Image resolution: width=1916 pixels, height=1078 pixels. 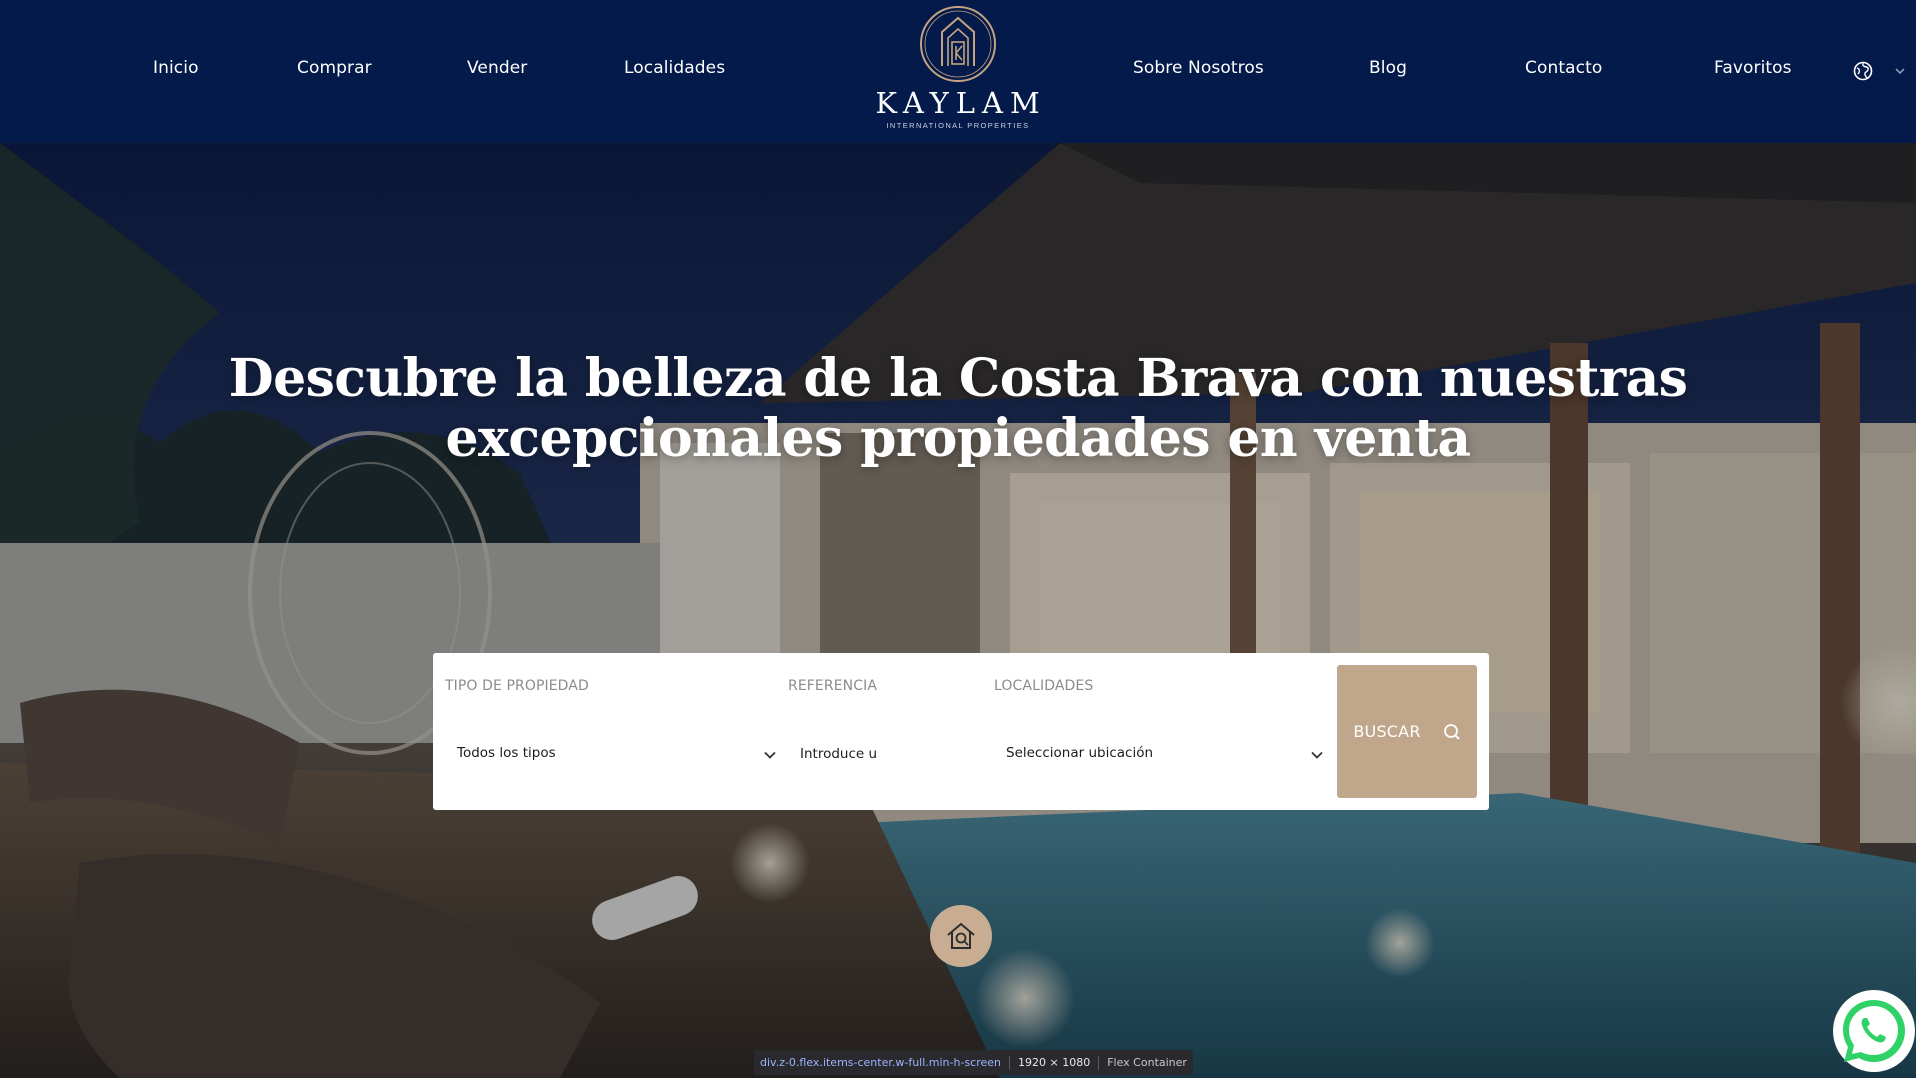 I want to click on nav-localidades: Localidades, so click(x=674, y=68).